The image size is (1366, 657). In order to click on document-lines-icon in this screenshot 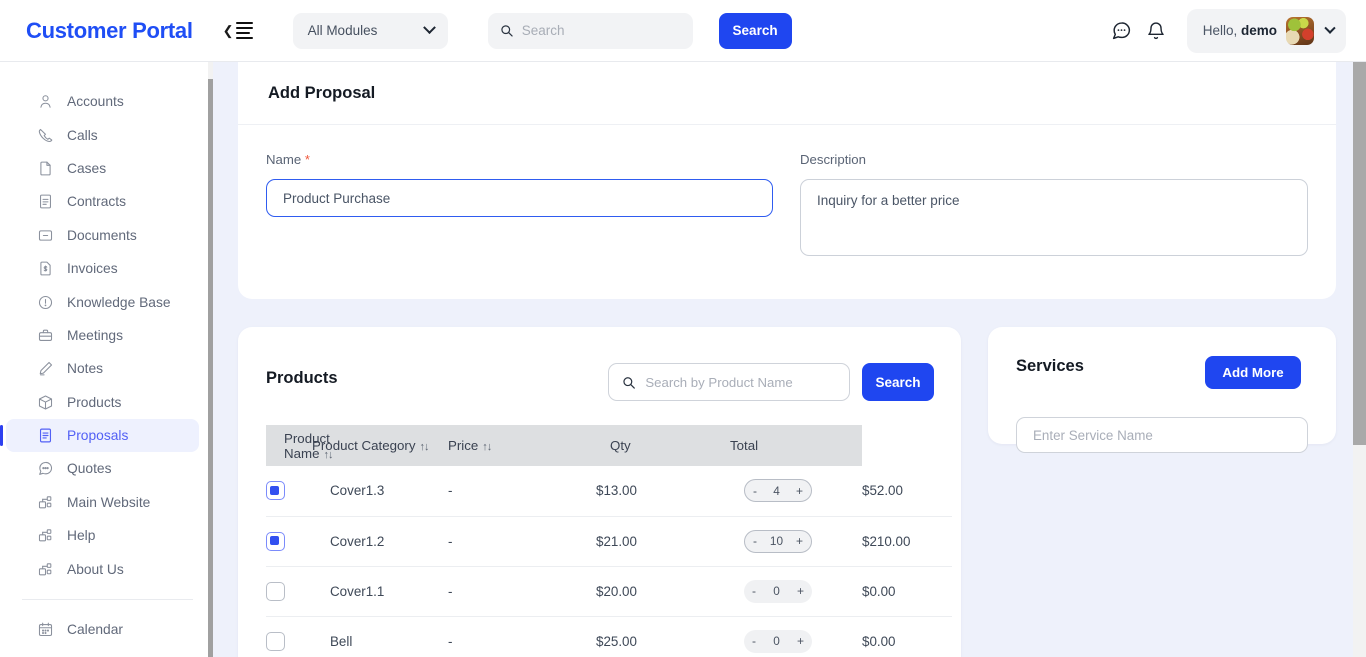, I will do `click(45, 436)`.